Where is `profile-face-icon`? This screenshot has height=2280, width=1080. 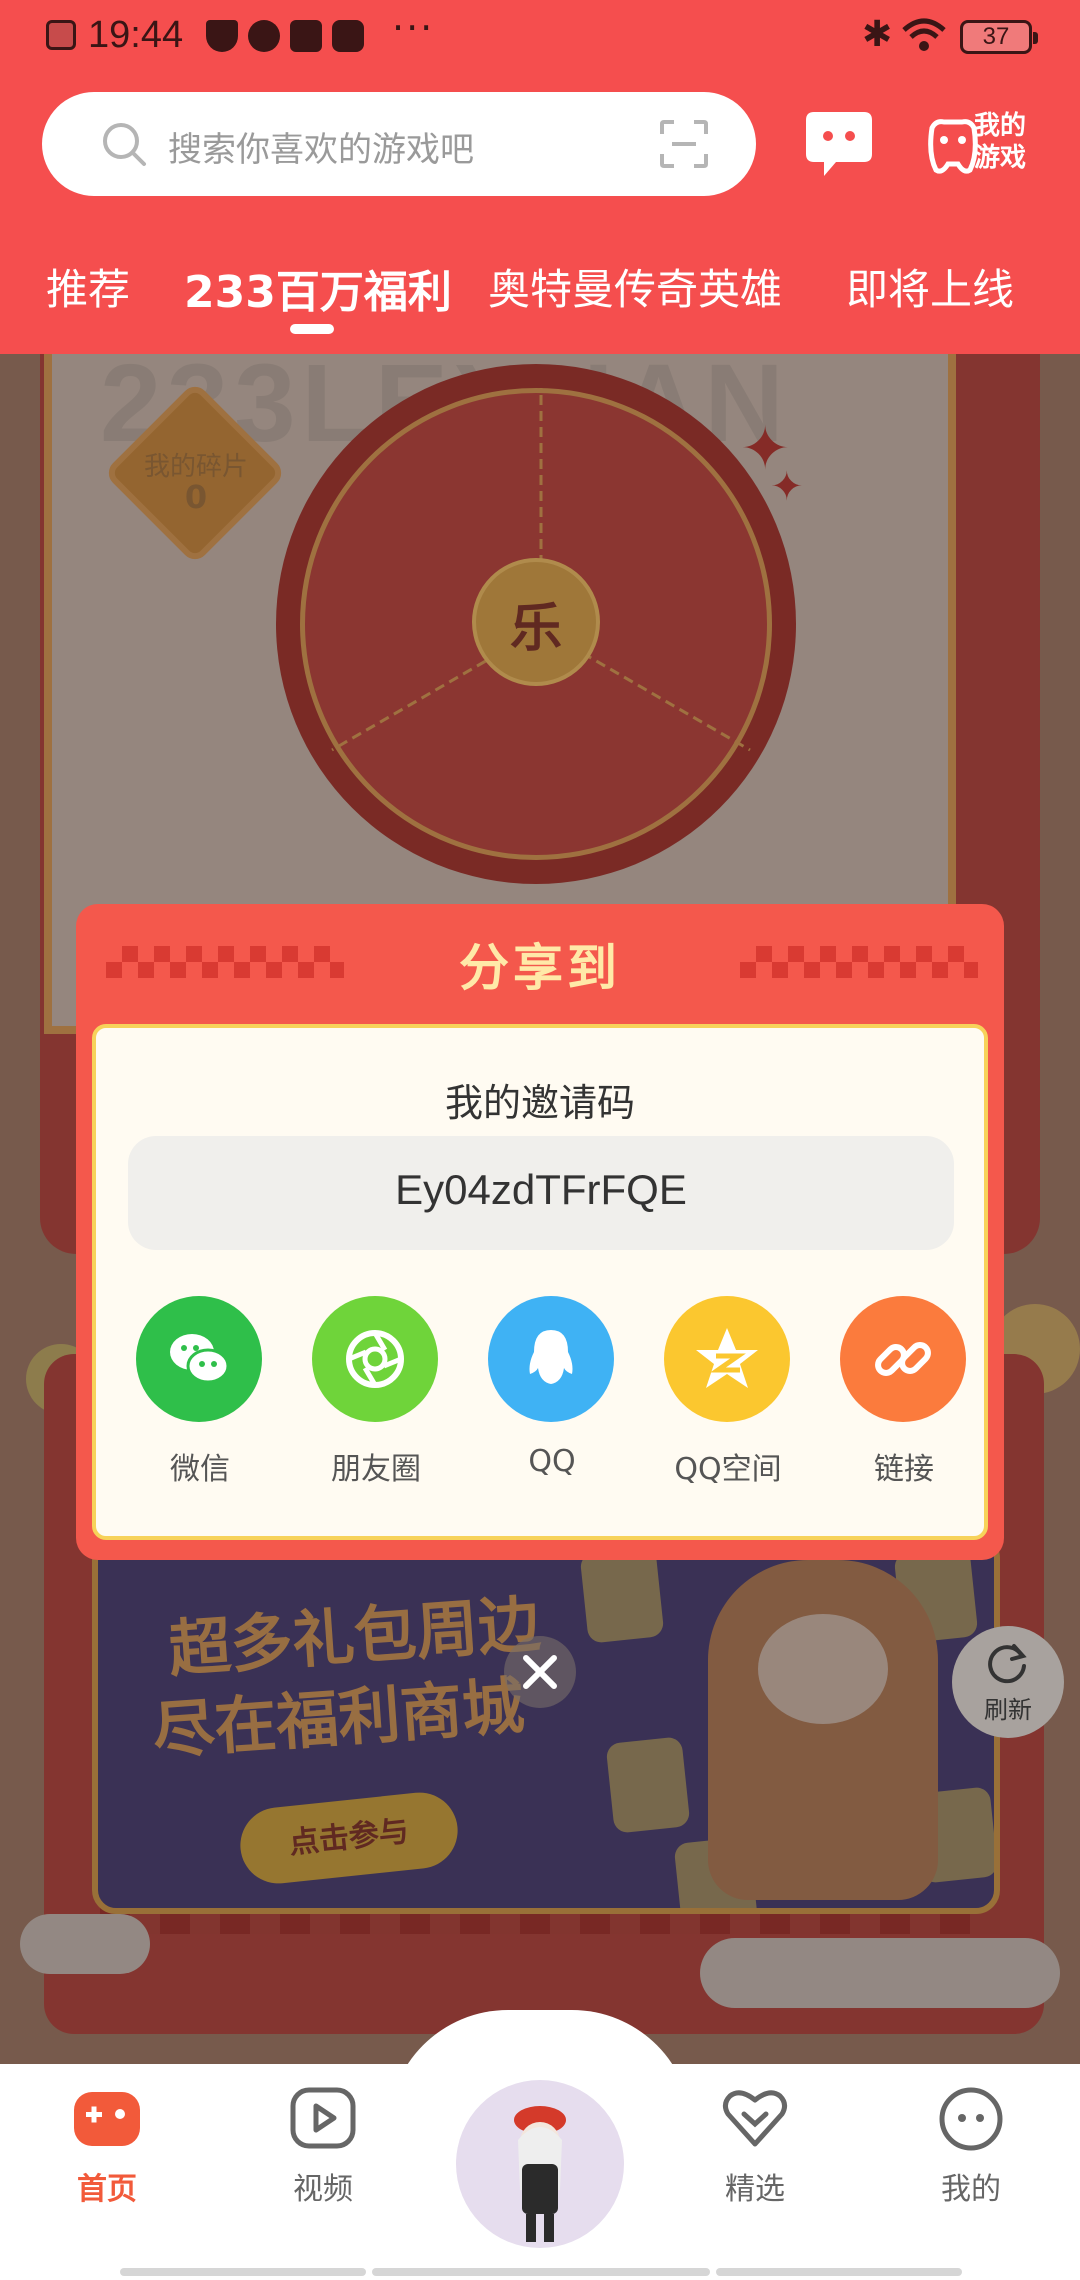 profile-face-icon is located at coordinates (971, 2119).